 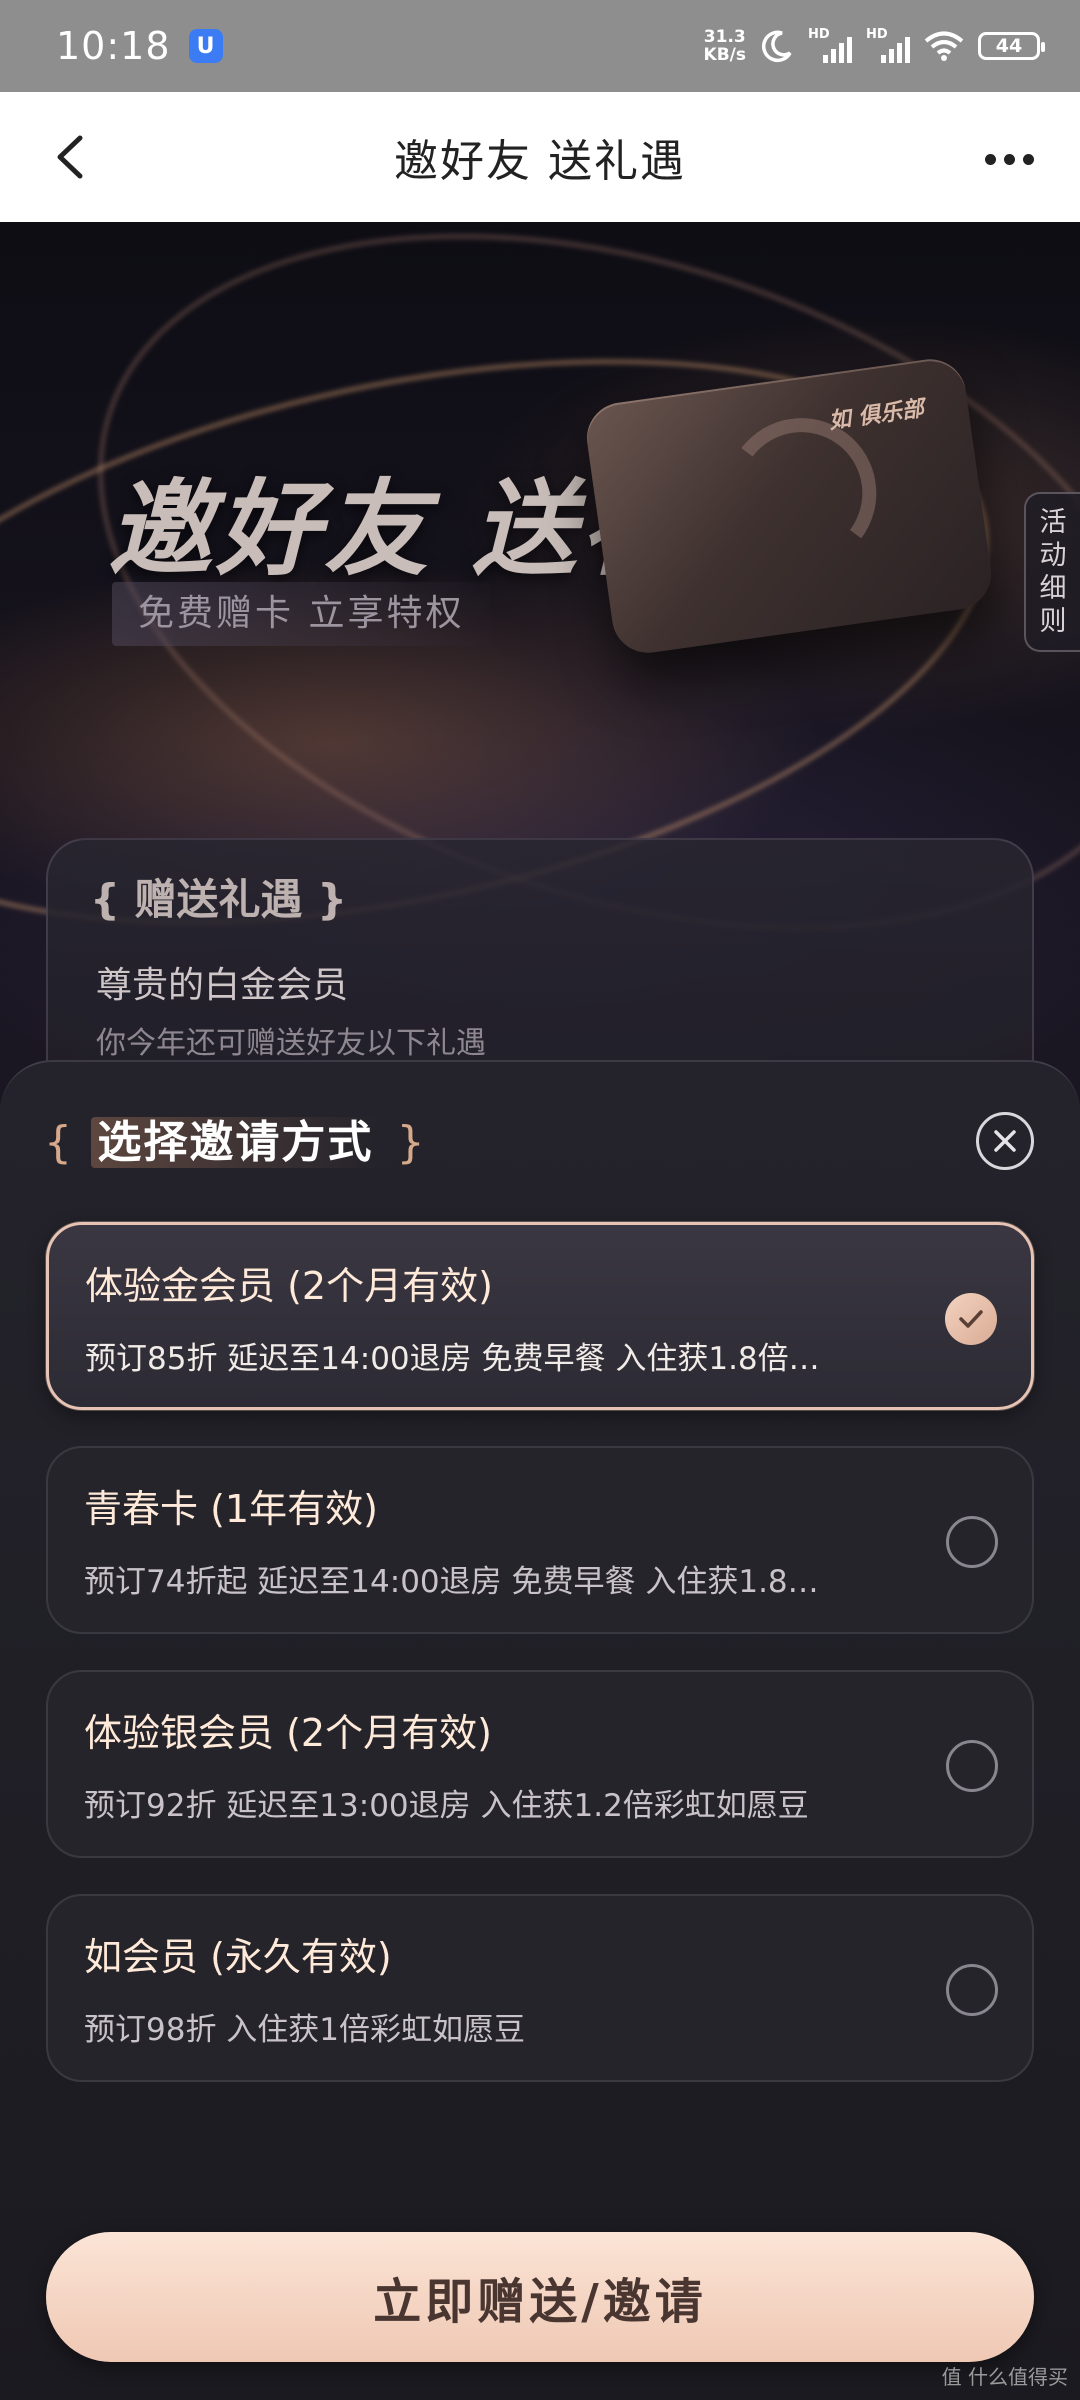 I want to click on membership-card-image: 如 俱乐部, so click(x=789, y=506).